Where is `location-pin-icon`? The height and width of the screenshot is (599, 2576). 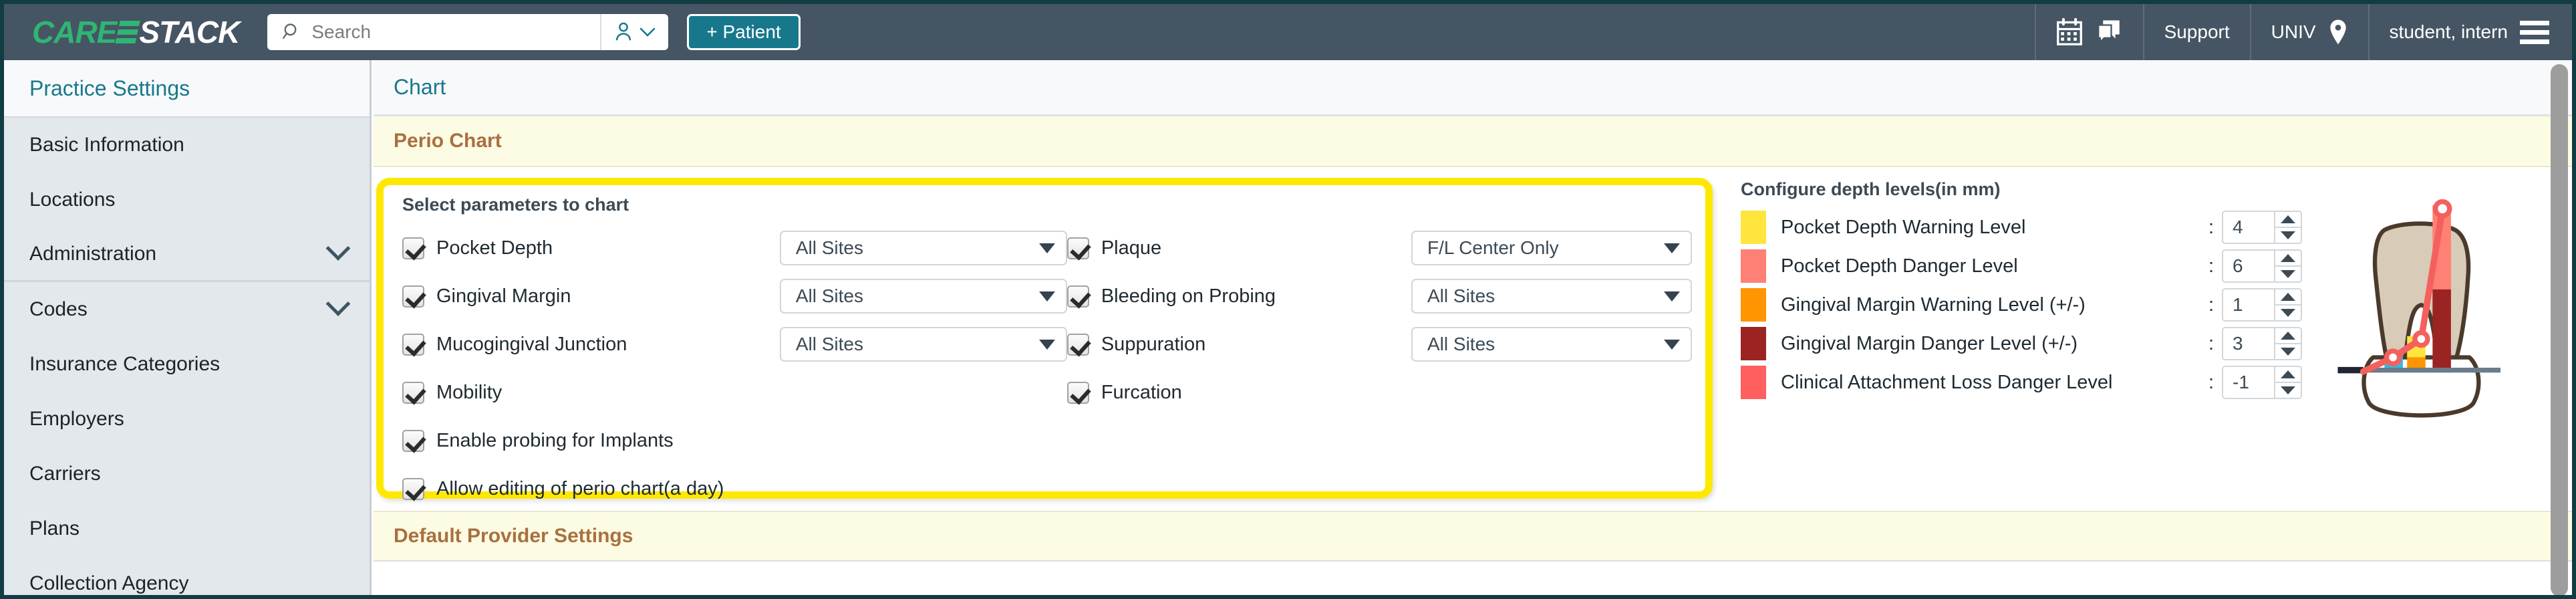 location-pin-icon is located at coordinates (2337, 32).